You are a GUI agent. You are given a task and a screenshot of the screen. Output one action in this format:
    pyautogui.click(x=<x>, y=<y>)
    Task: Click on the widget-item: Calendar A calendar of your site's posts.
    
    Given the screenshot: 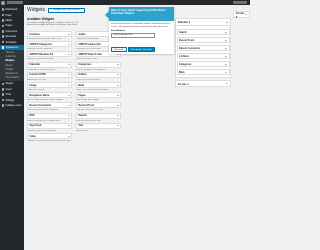 What is the action you would take?
    pyautogui.click(x=49, y=66)
    